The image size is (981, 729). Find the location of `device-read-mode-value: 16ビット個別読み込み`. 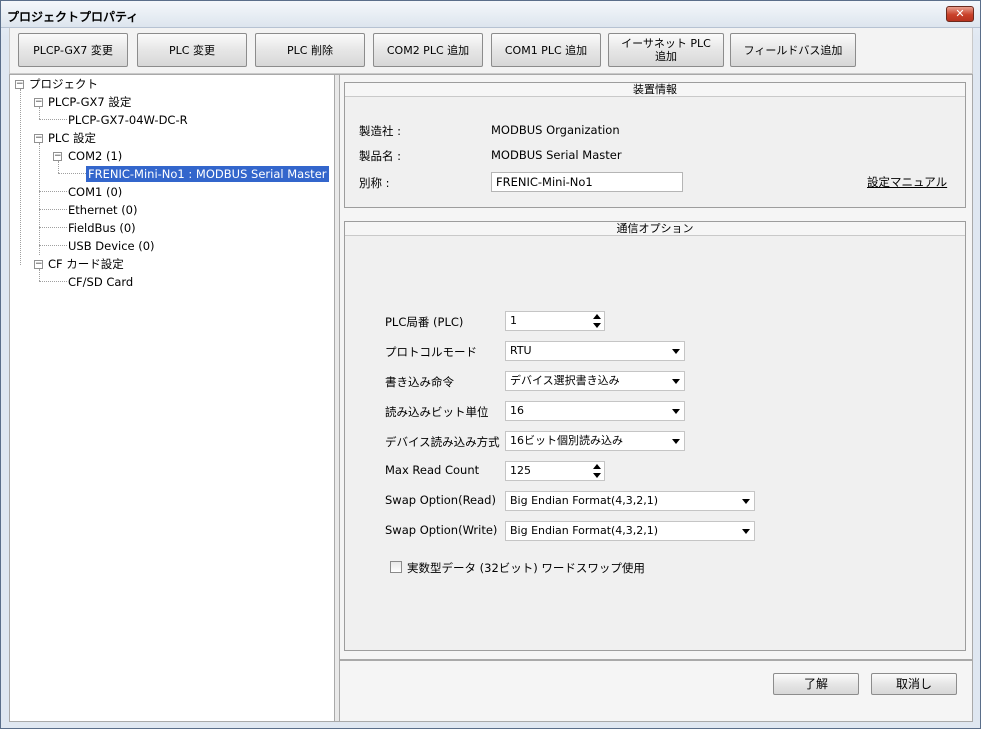

device-read-mode-value: 16ビット個別読み込み is located at coordinates (566, 440).